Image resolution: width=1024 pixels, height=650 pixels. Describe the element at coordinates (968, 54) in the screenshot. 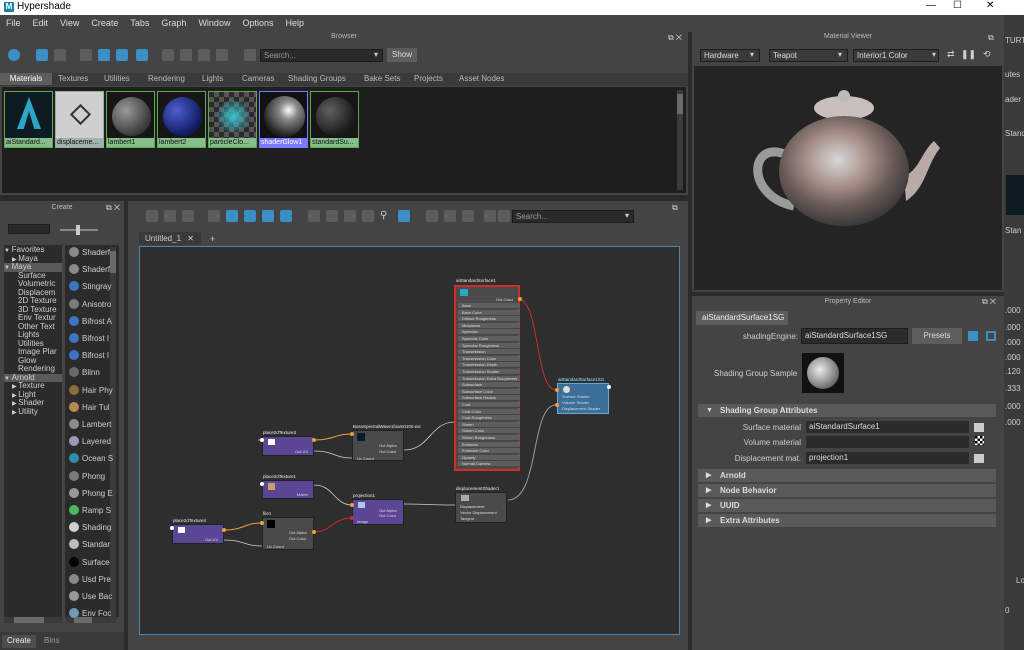

I see `pause-icon: ❚❚` at that location.